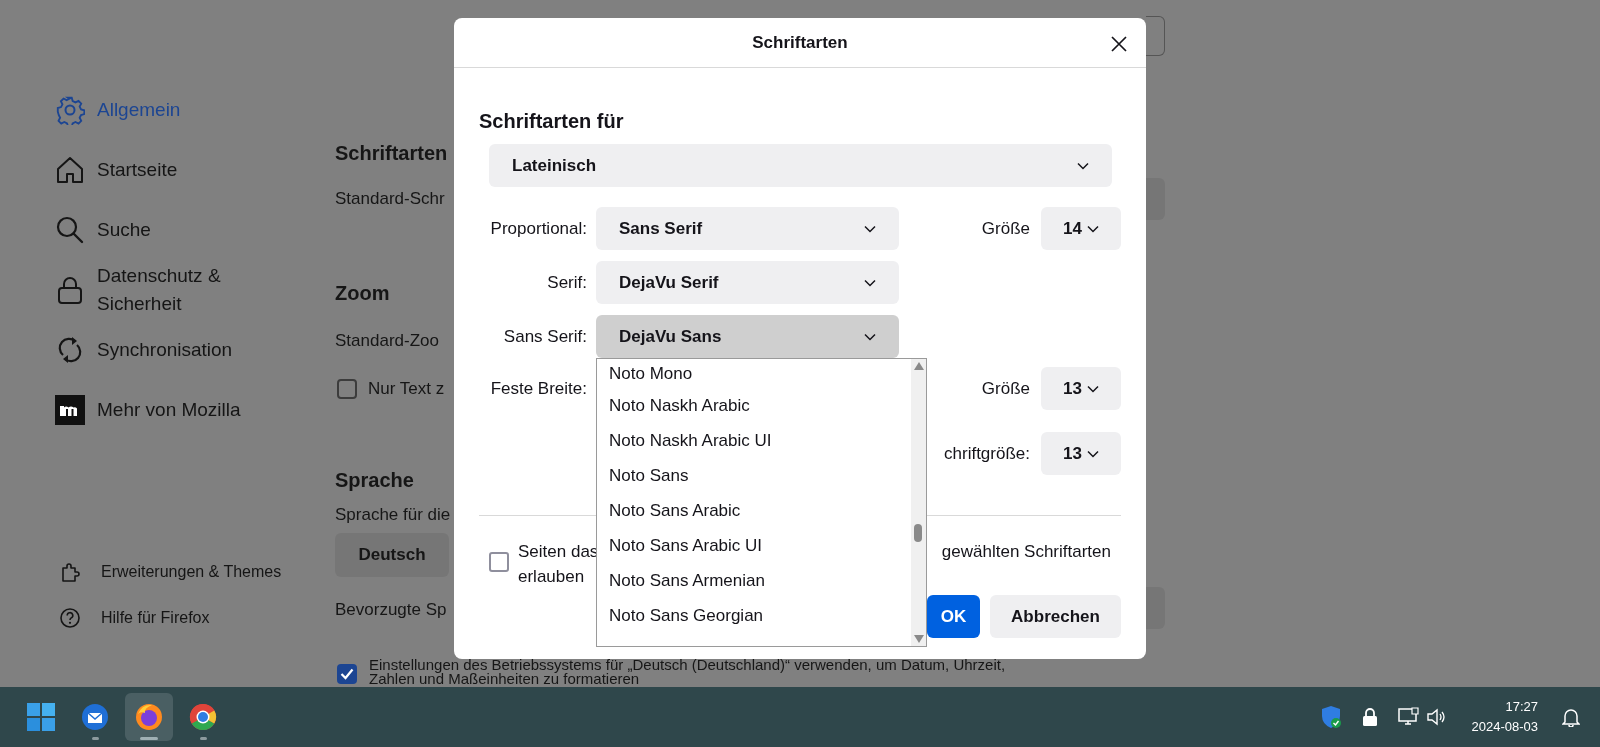  What do you see at coordinates (800, 42) in the screenshot?
I see `dialog-title: Schriftarten` at bounding box center [800, 42].